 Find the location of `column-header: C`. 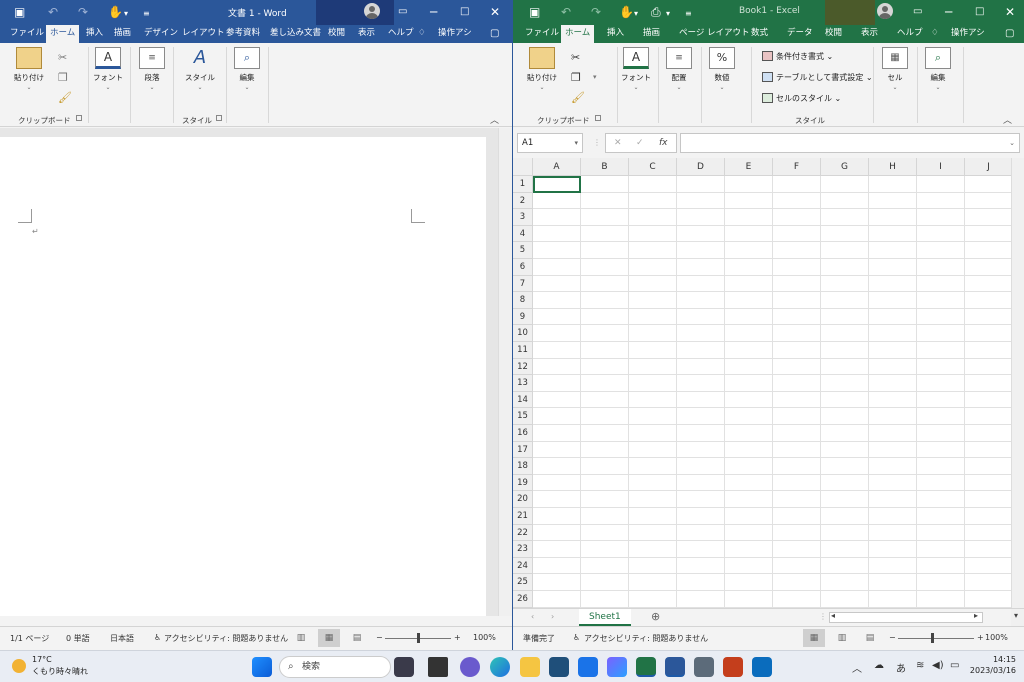

column-header: C is located at coordinates (653, 167).